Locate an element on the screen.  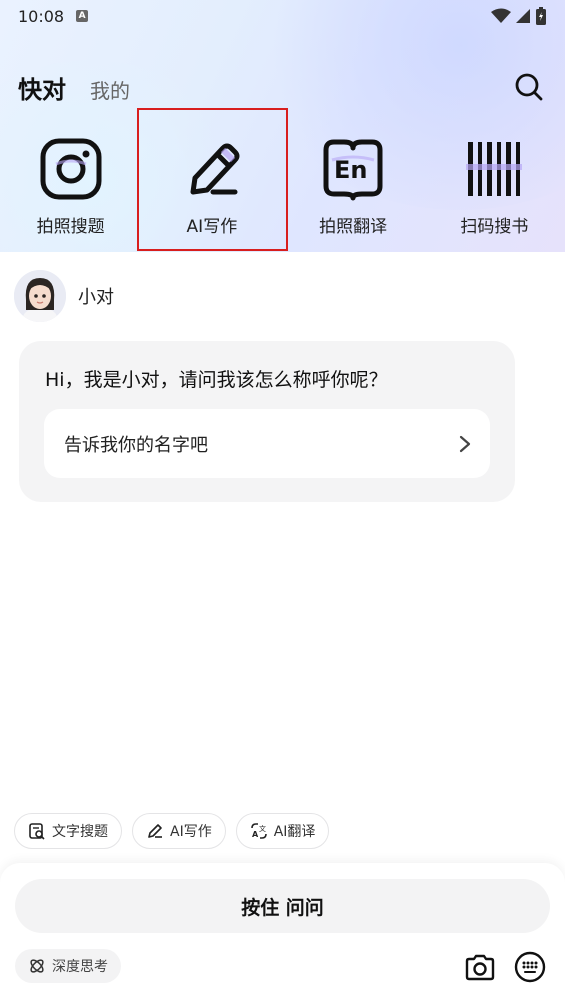
tool-photo-translate: En 拍照翻译 is located at coordinates (353, 180).